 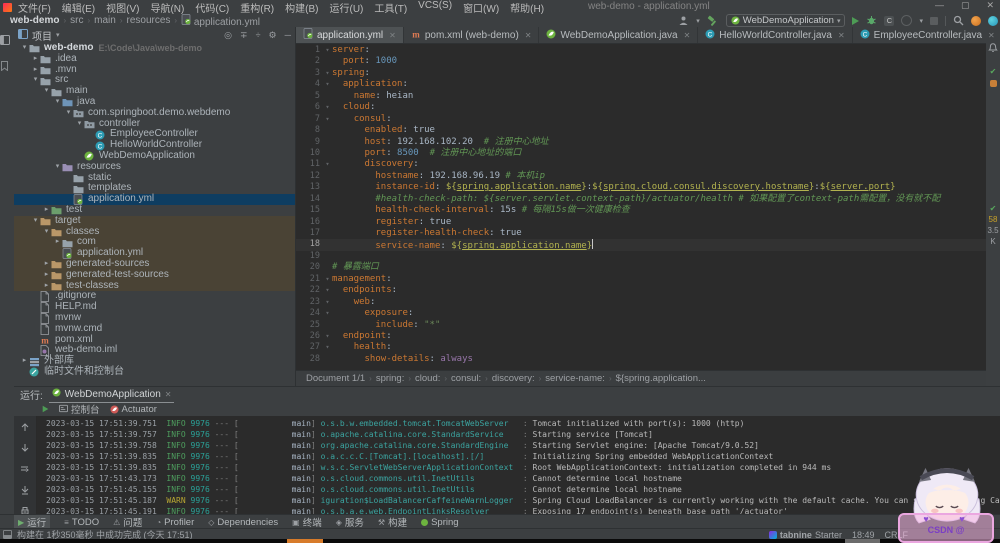 What do you see at coordinates (958, 21) in the screenshot?
I see `search-icon` at bounding box center [958, 21].